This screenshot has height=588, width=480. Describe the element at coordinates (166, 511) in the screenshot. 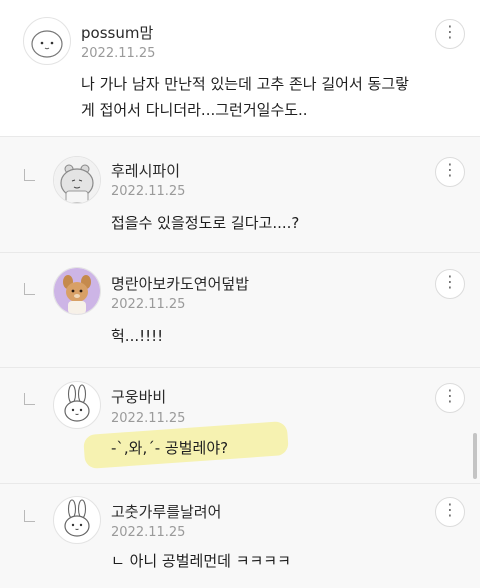

I see `comment-nickname: 고춧가루를날려어` at that location.